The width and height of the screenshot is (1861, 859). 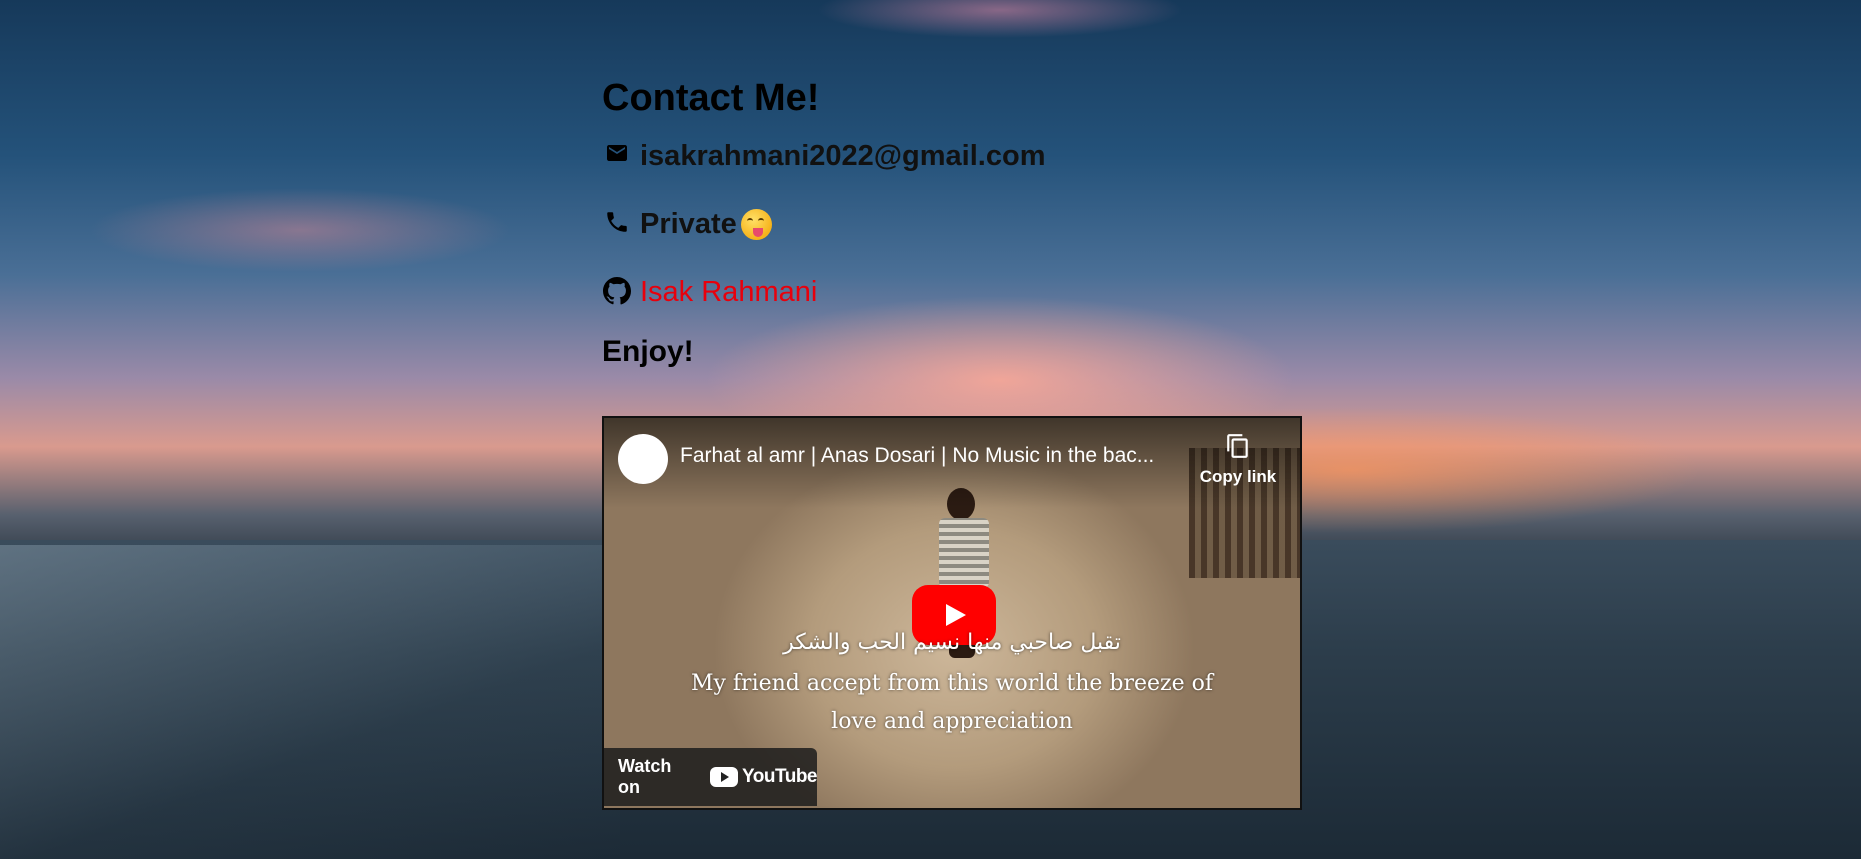 What do you see at coordinates (728, 292) in the screenshot?
I see `github-link: Isak Rahmani` at bounding box center [728, 292].